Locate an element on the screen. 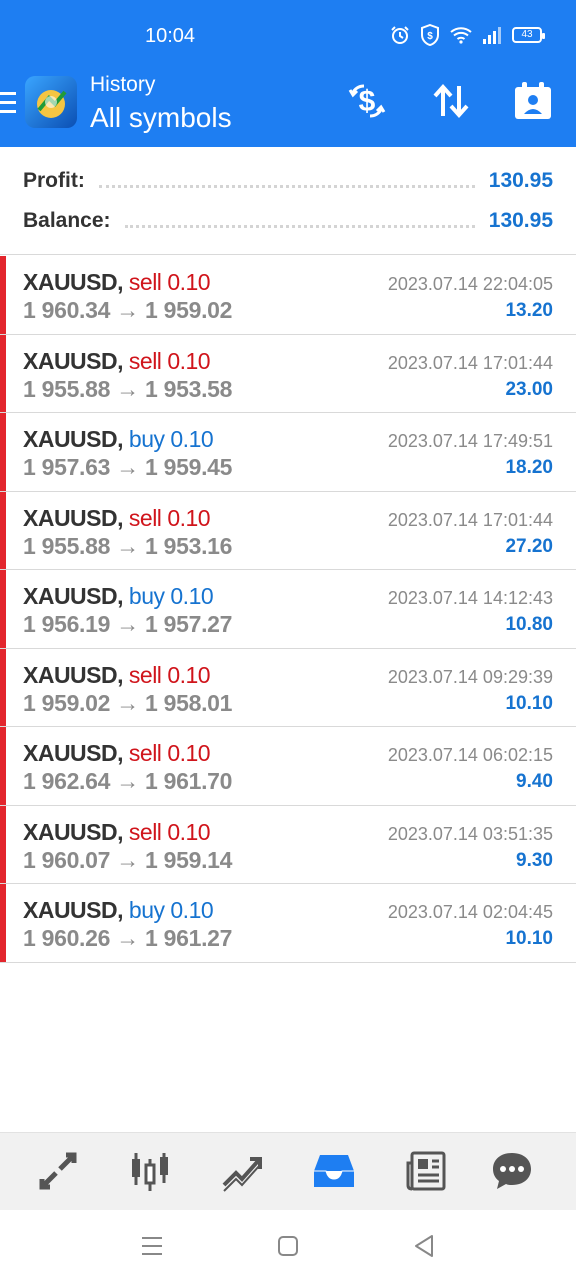 This screenshot has width=576, height=1280. status-time: 10:04 is located at coordinates (170, 36).